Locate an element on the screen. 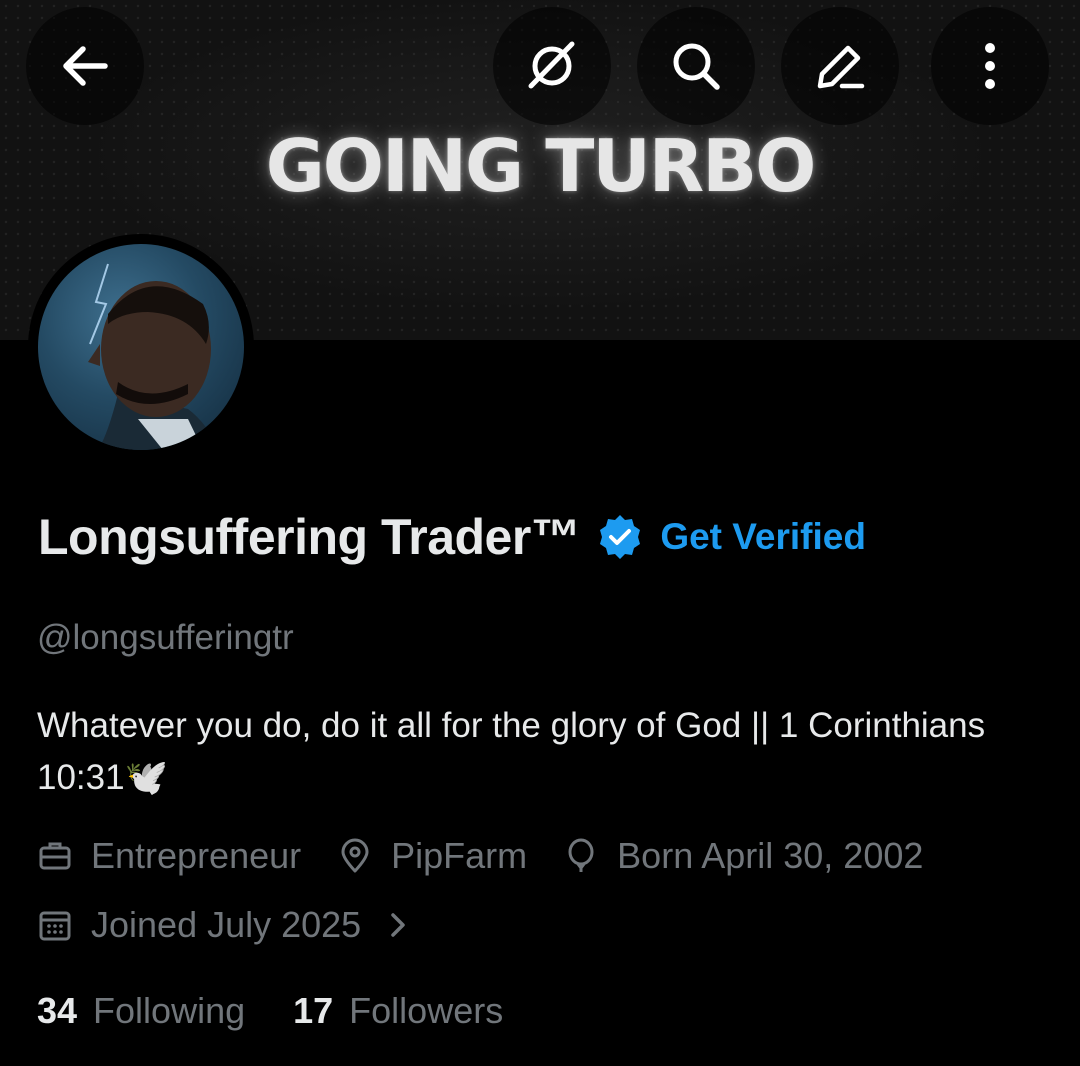 Image resolution: width=1080 pixels, height=1066 pixels. edit-button is located at coordinates (840, 66).